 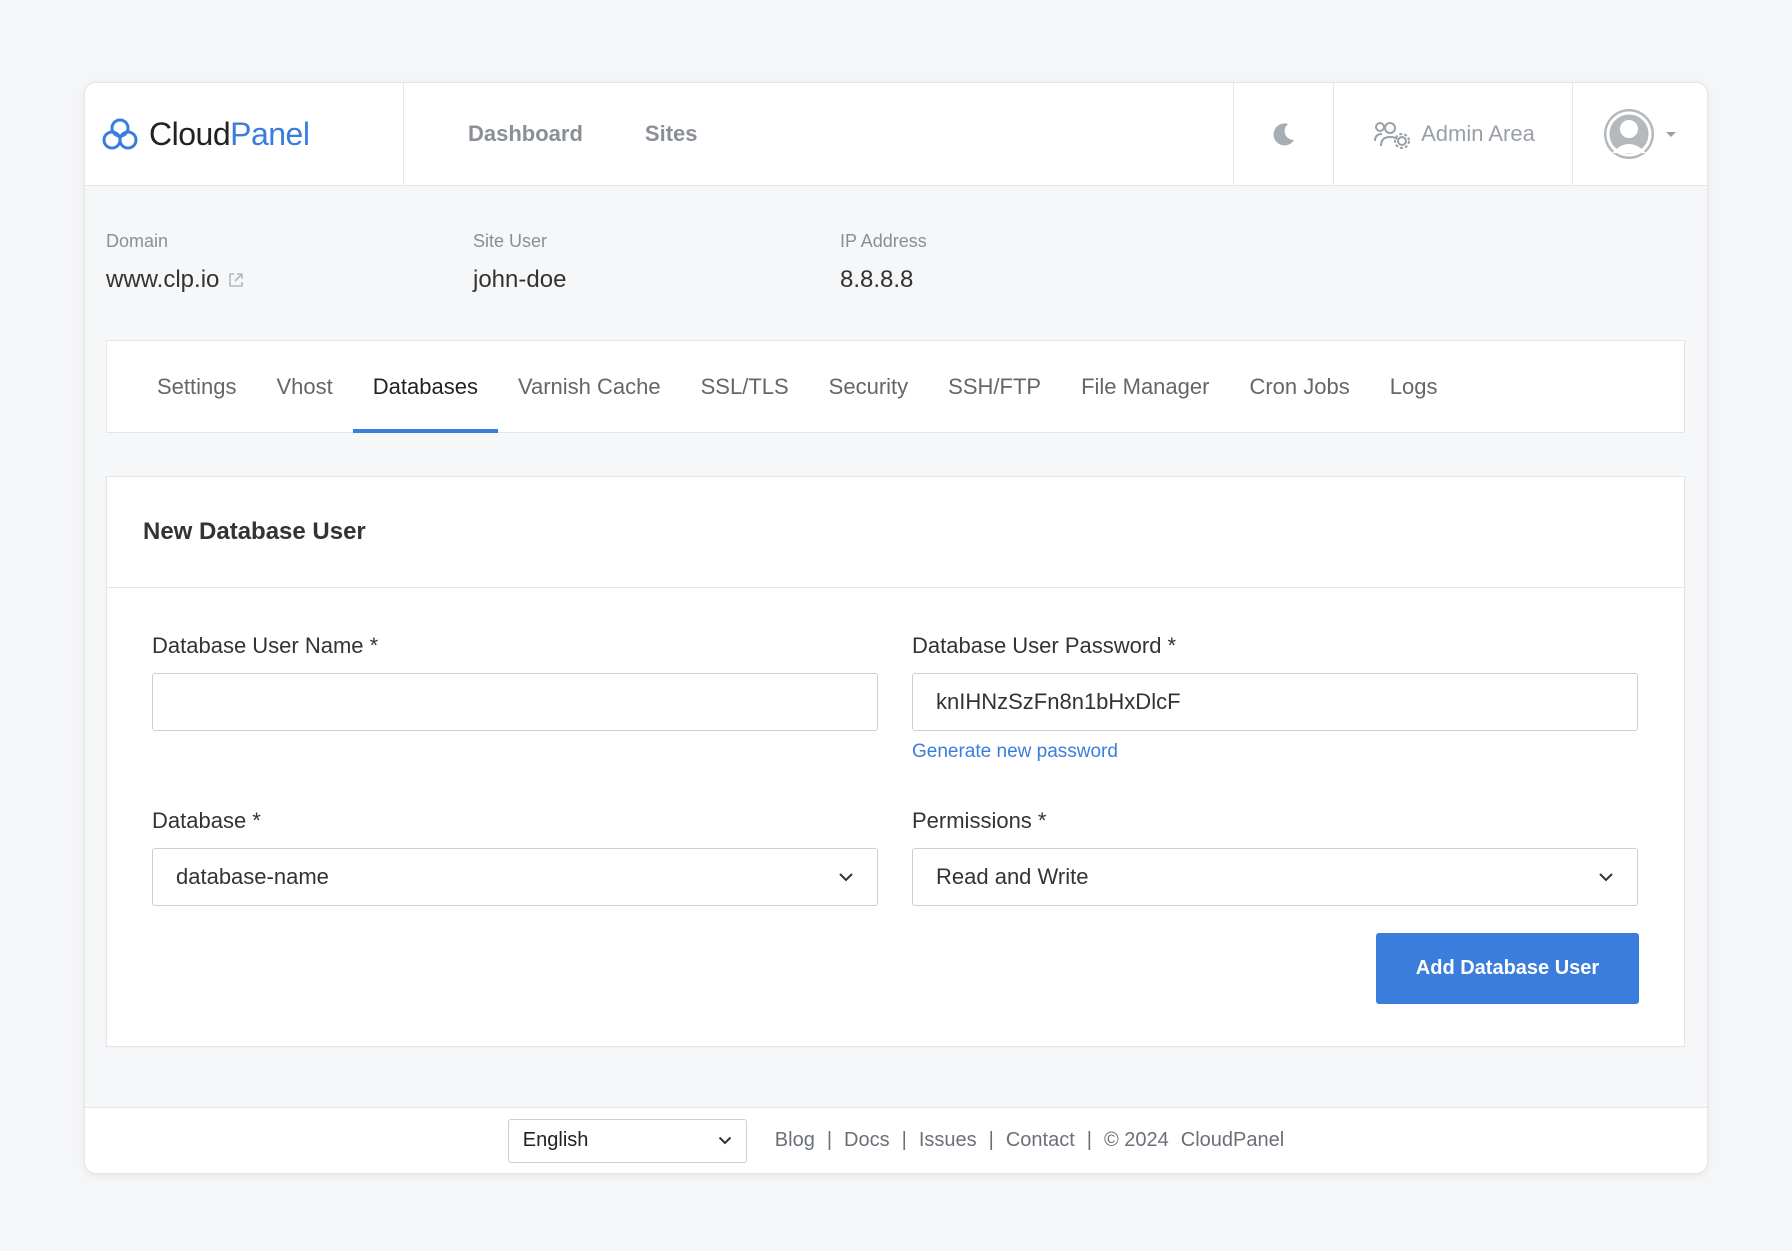 I want to click on database-field: Database * database-name, so click(x=515, y=857).